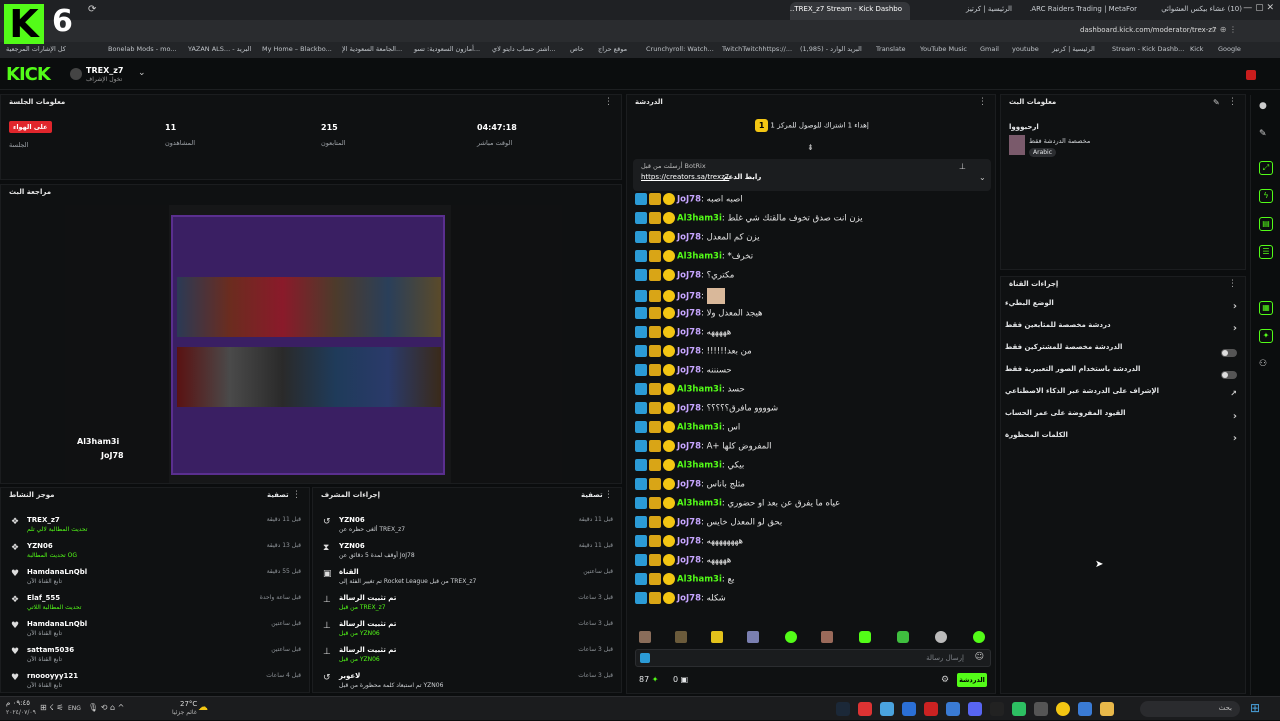 The image size is (1280, 721). Describe the element at coordinates (813, 278) in the screenshot. I see `chat-message: JoJ78: مكتري؟` at that location.